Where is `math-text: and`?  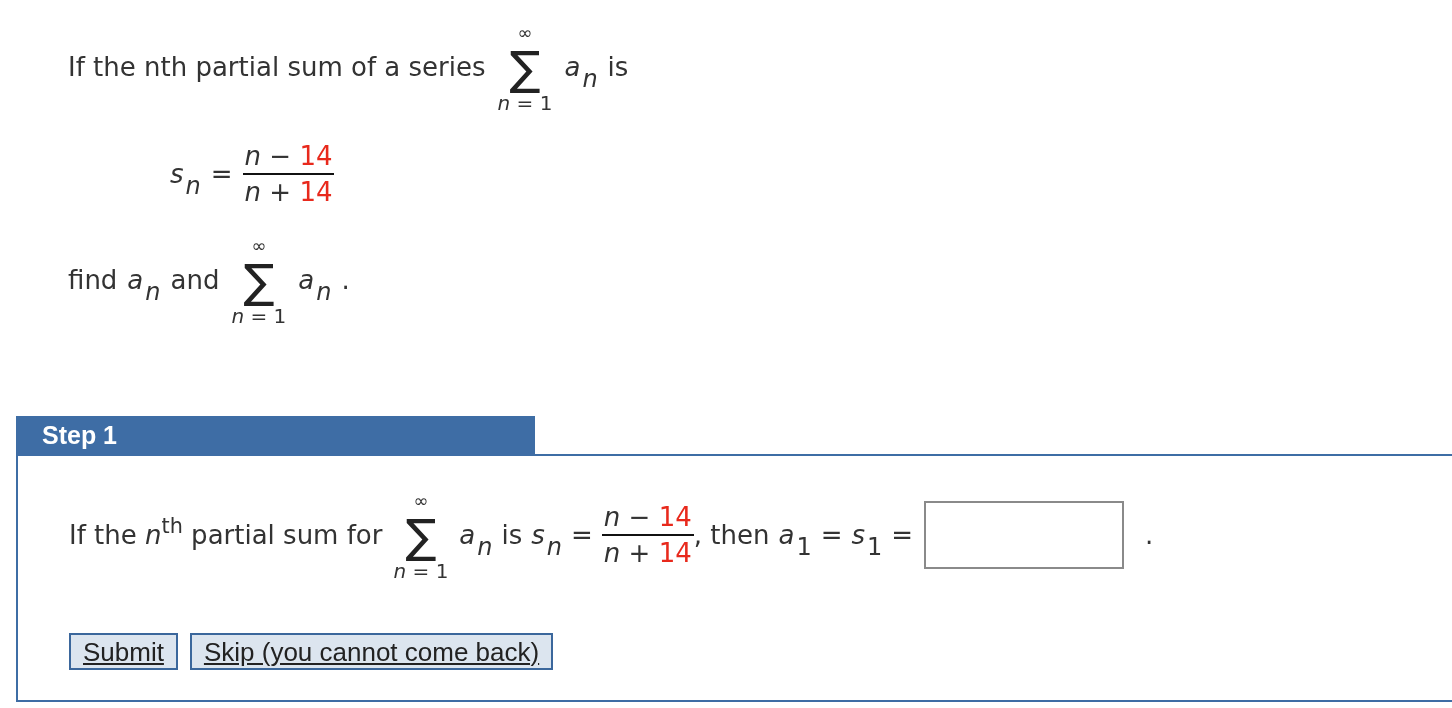 math-text: and is located at coordinates (195, 280).